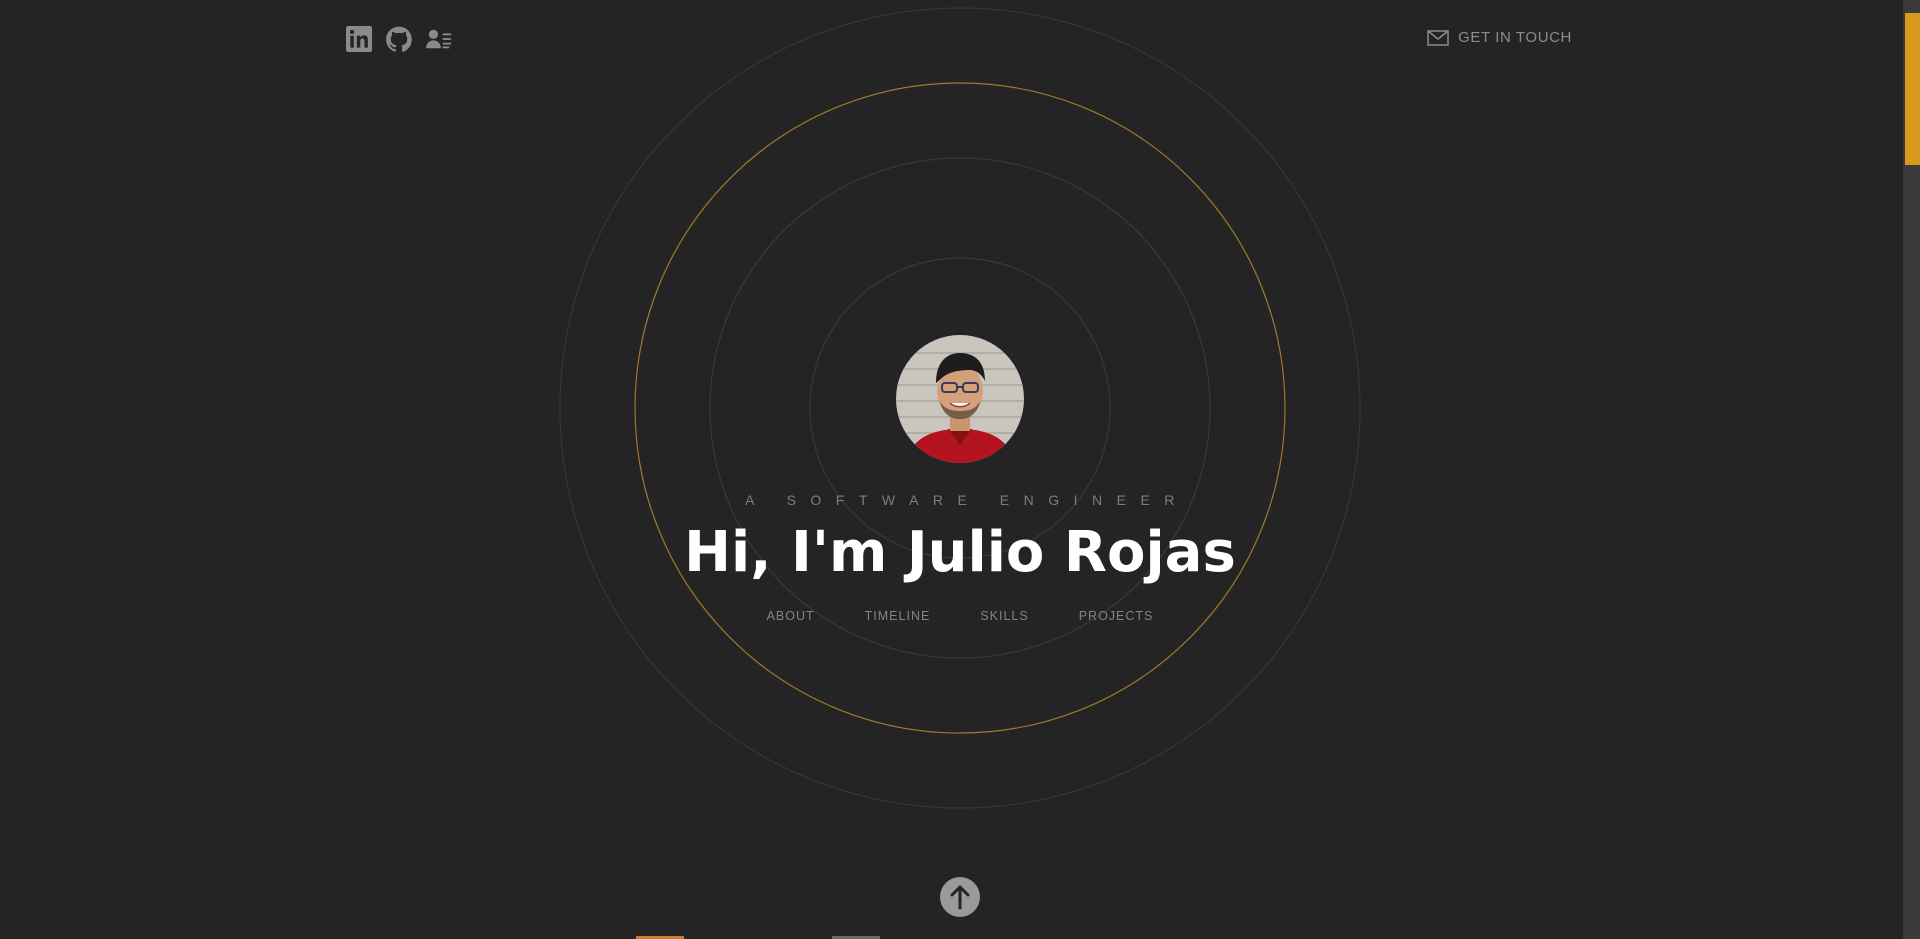  What do you see at coordinates (960, 616) in the screenshot?
I see `section-nav: ABOUT TIMELINE SKILLS PROJECTS` at bounding box center [960, 616].